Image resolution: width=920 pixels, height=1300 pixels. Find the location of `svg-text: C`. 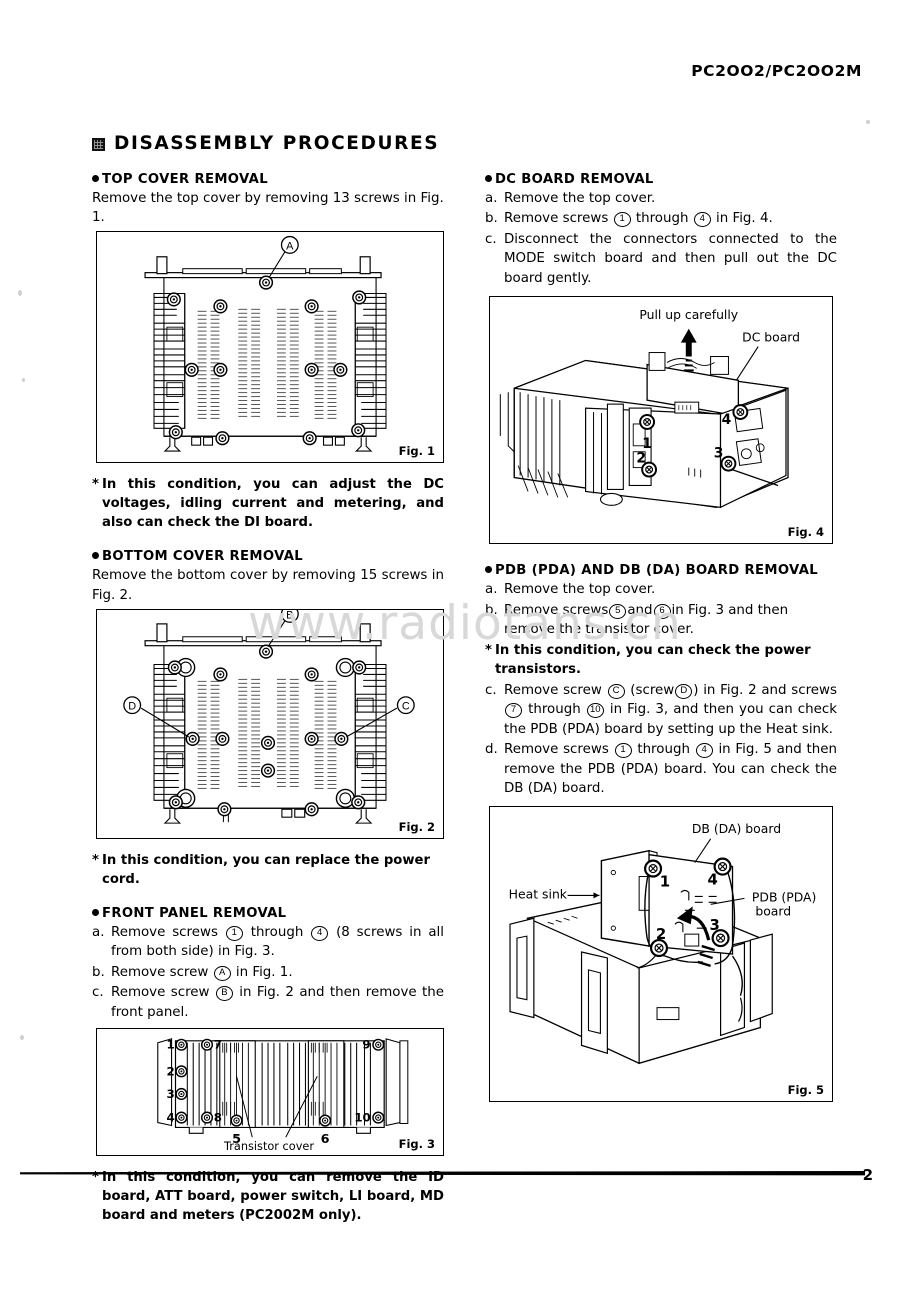

svg-text: C is located at coordinates (406, 706).